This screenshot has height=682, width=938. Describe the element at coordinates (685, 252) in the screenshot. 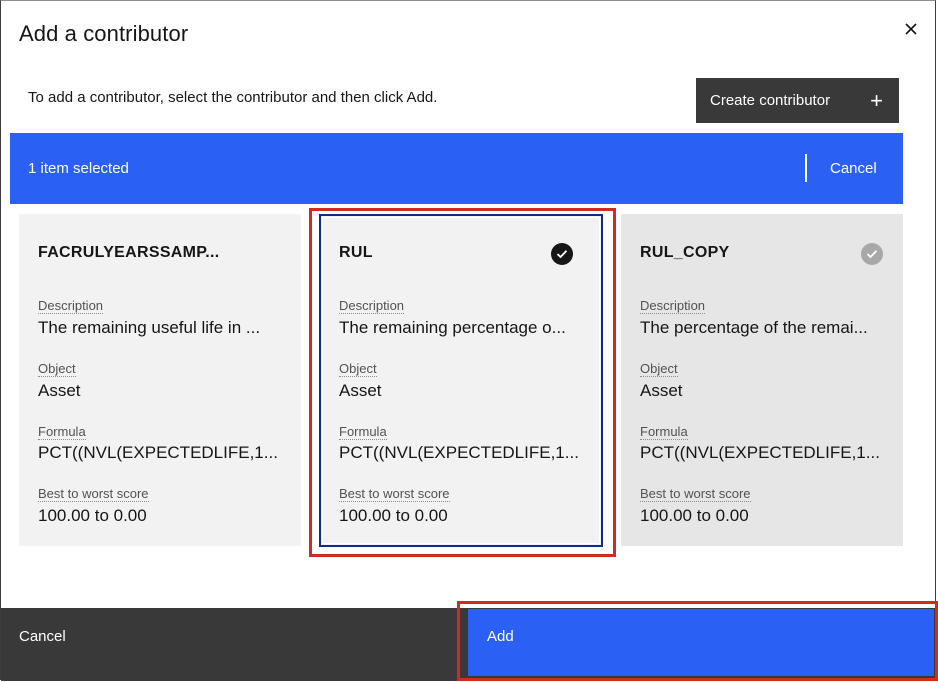

I see `tile-name: RUL_COPY` at that location.